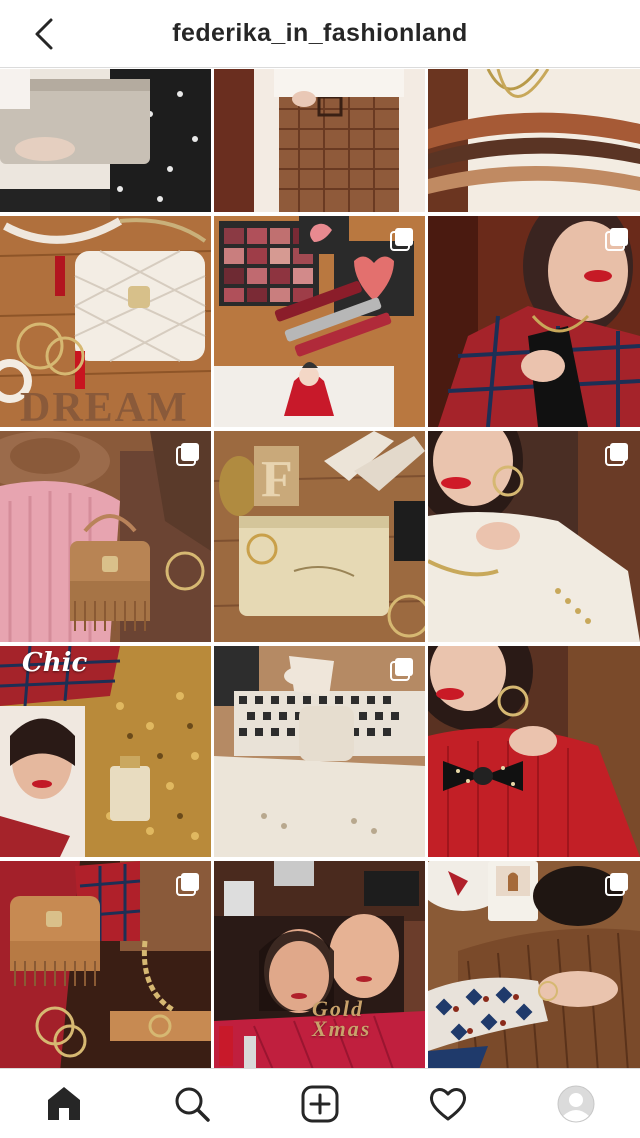 Image resolution: width=640 pixels, height=1138 pixels. What do you see at coordinates (319, 966) in the screenshot?
I see `post-tile-14: Gold Xmas` at bounding box center [319, 966].